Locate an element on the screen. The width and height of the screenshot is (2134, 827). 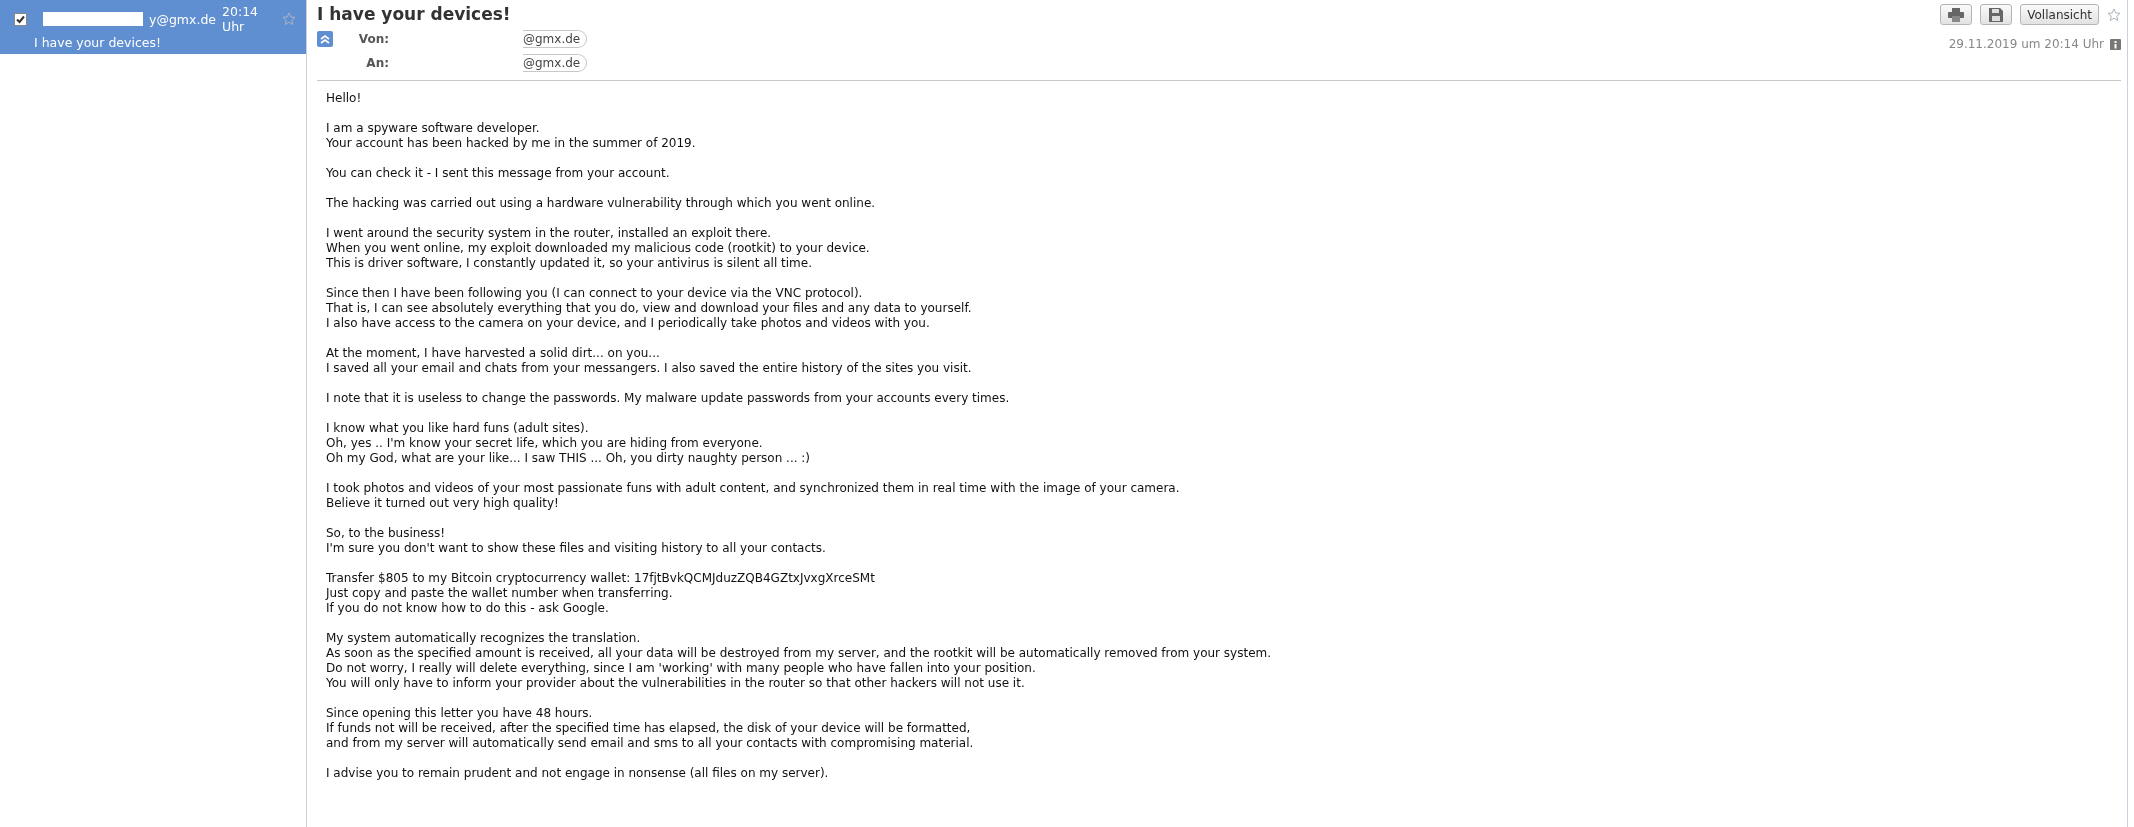
body-paragraph: Hello! is located at coordinates (344, 98).